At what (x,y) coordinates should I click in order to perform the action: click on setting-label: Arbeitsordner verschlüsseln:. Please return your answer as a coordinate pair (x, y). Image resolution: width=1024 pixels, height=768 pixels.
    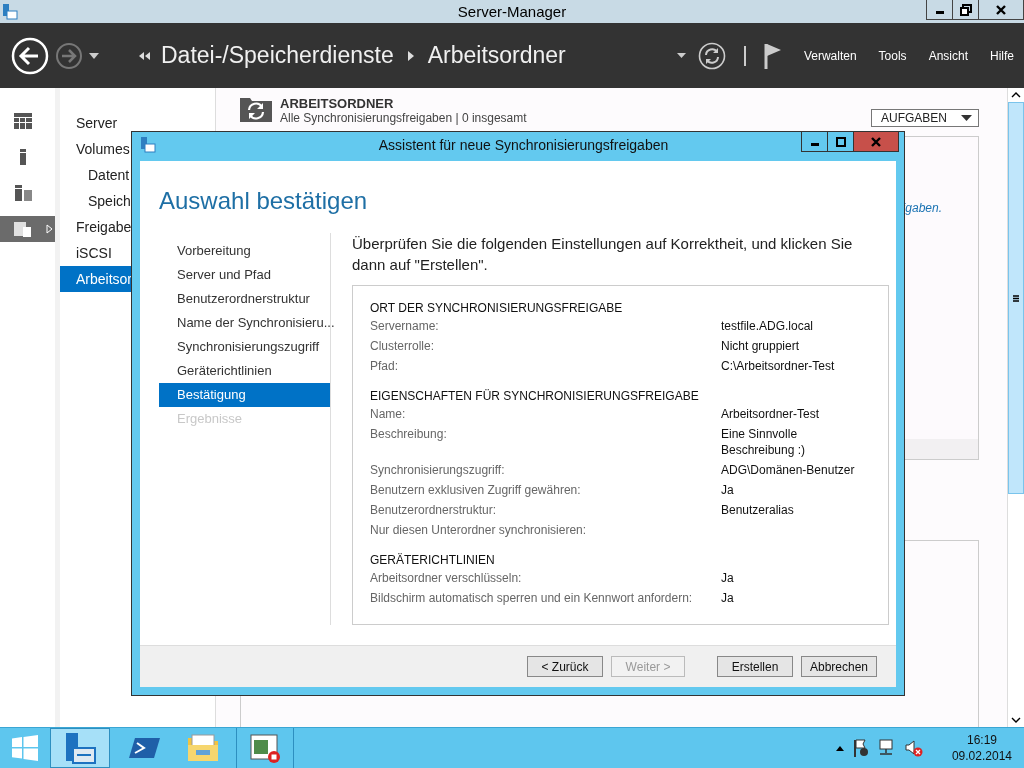
    Looking at the image, I should click on (446, 578).